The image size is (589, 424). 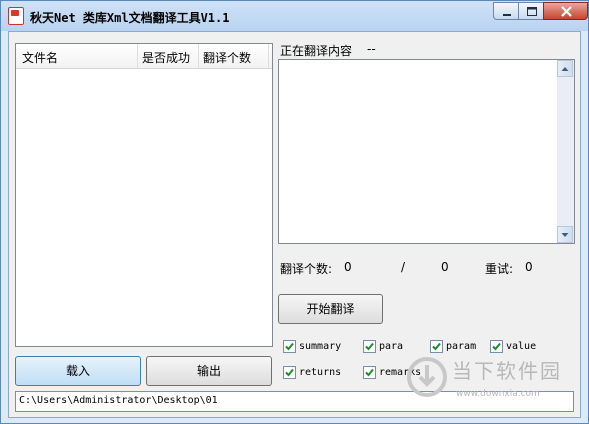 What do you see at coordinates (306, 269) in the screenshot?
I see `translated-count-label: 翻译个数:` at bounding box center [306, 269].